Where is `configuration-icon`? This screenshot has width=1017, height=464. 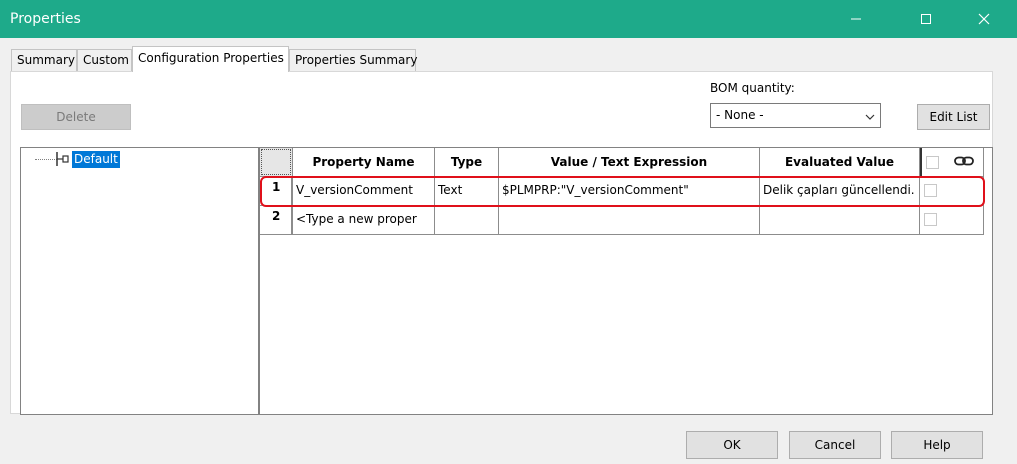
configuration-icon is located at coordinates (62, 160).